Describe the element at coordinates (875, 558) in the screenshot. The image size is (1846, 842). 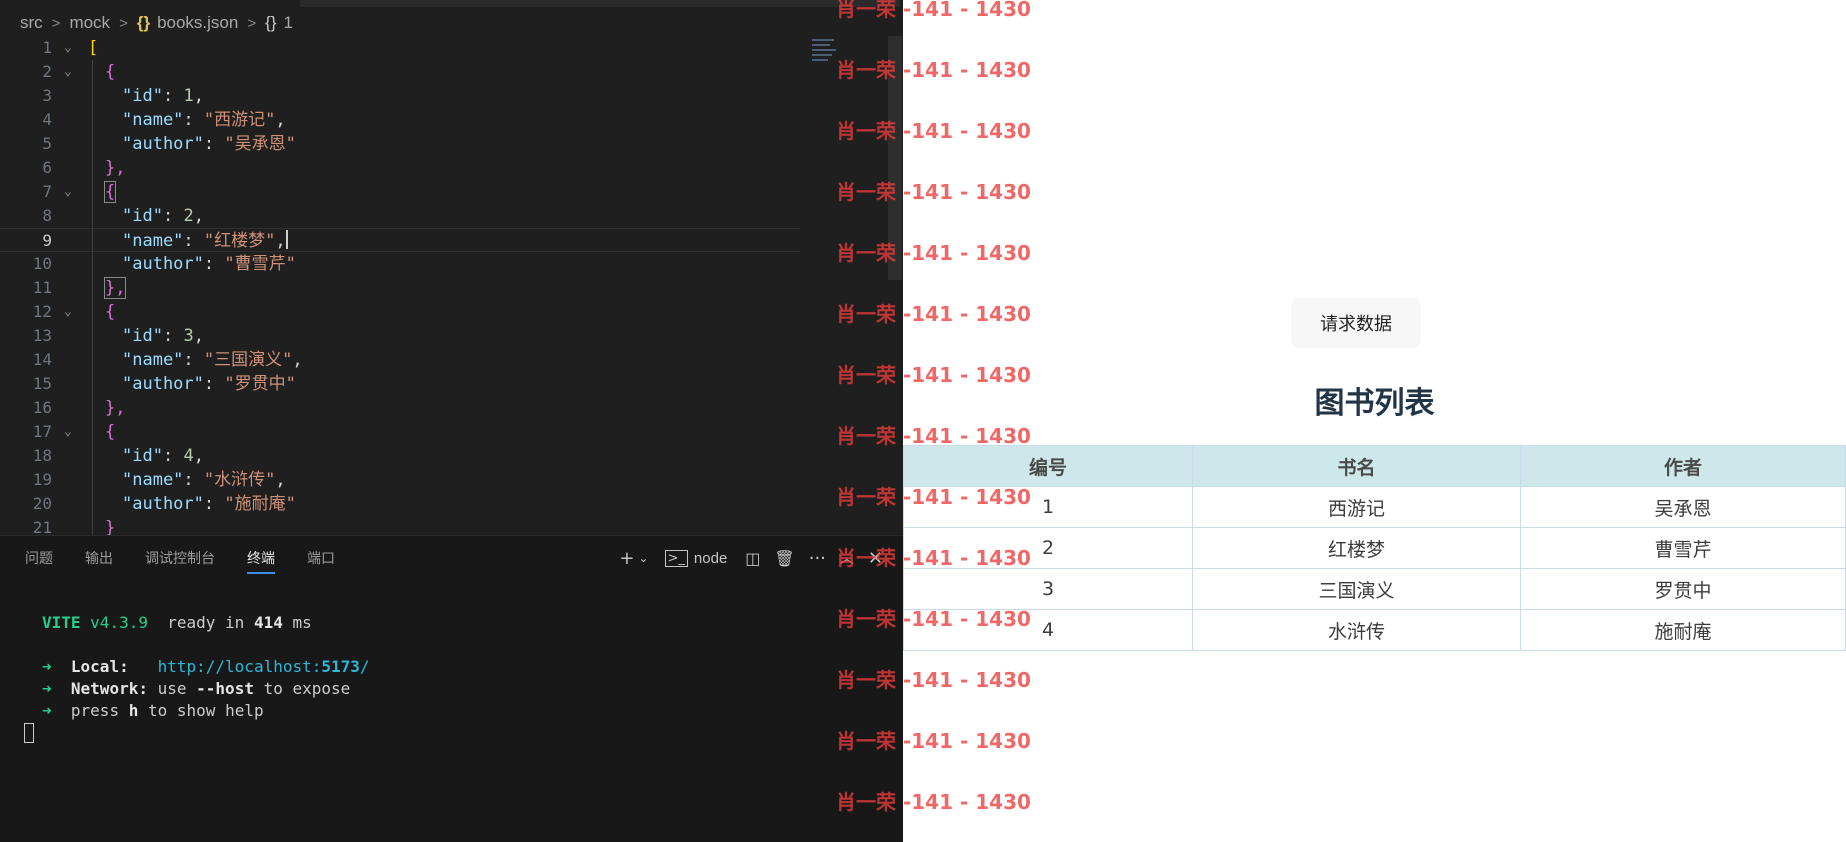
I see `close-icon: ✕` at that location.